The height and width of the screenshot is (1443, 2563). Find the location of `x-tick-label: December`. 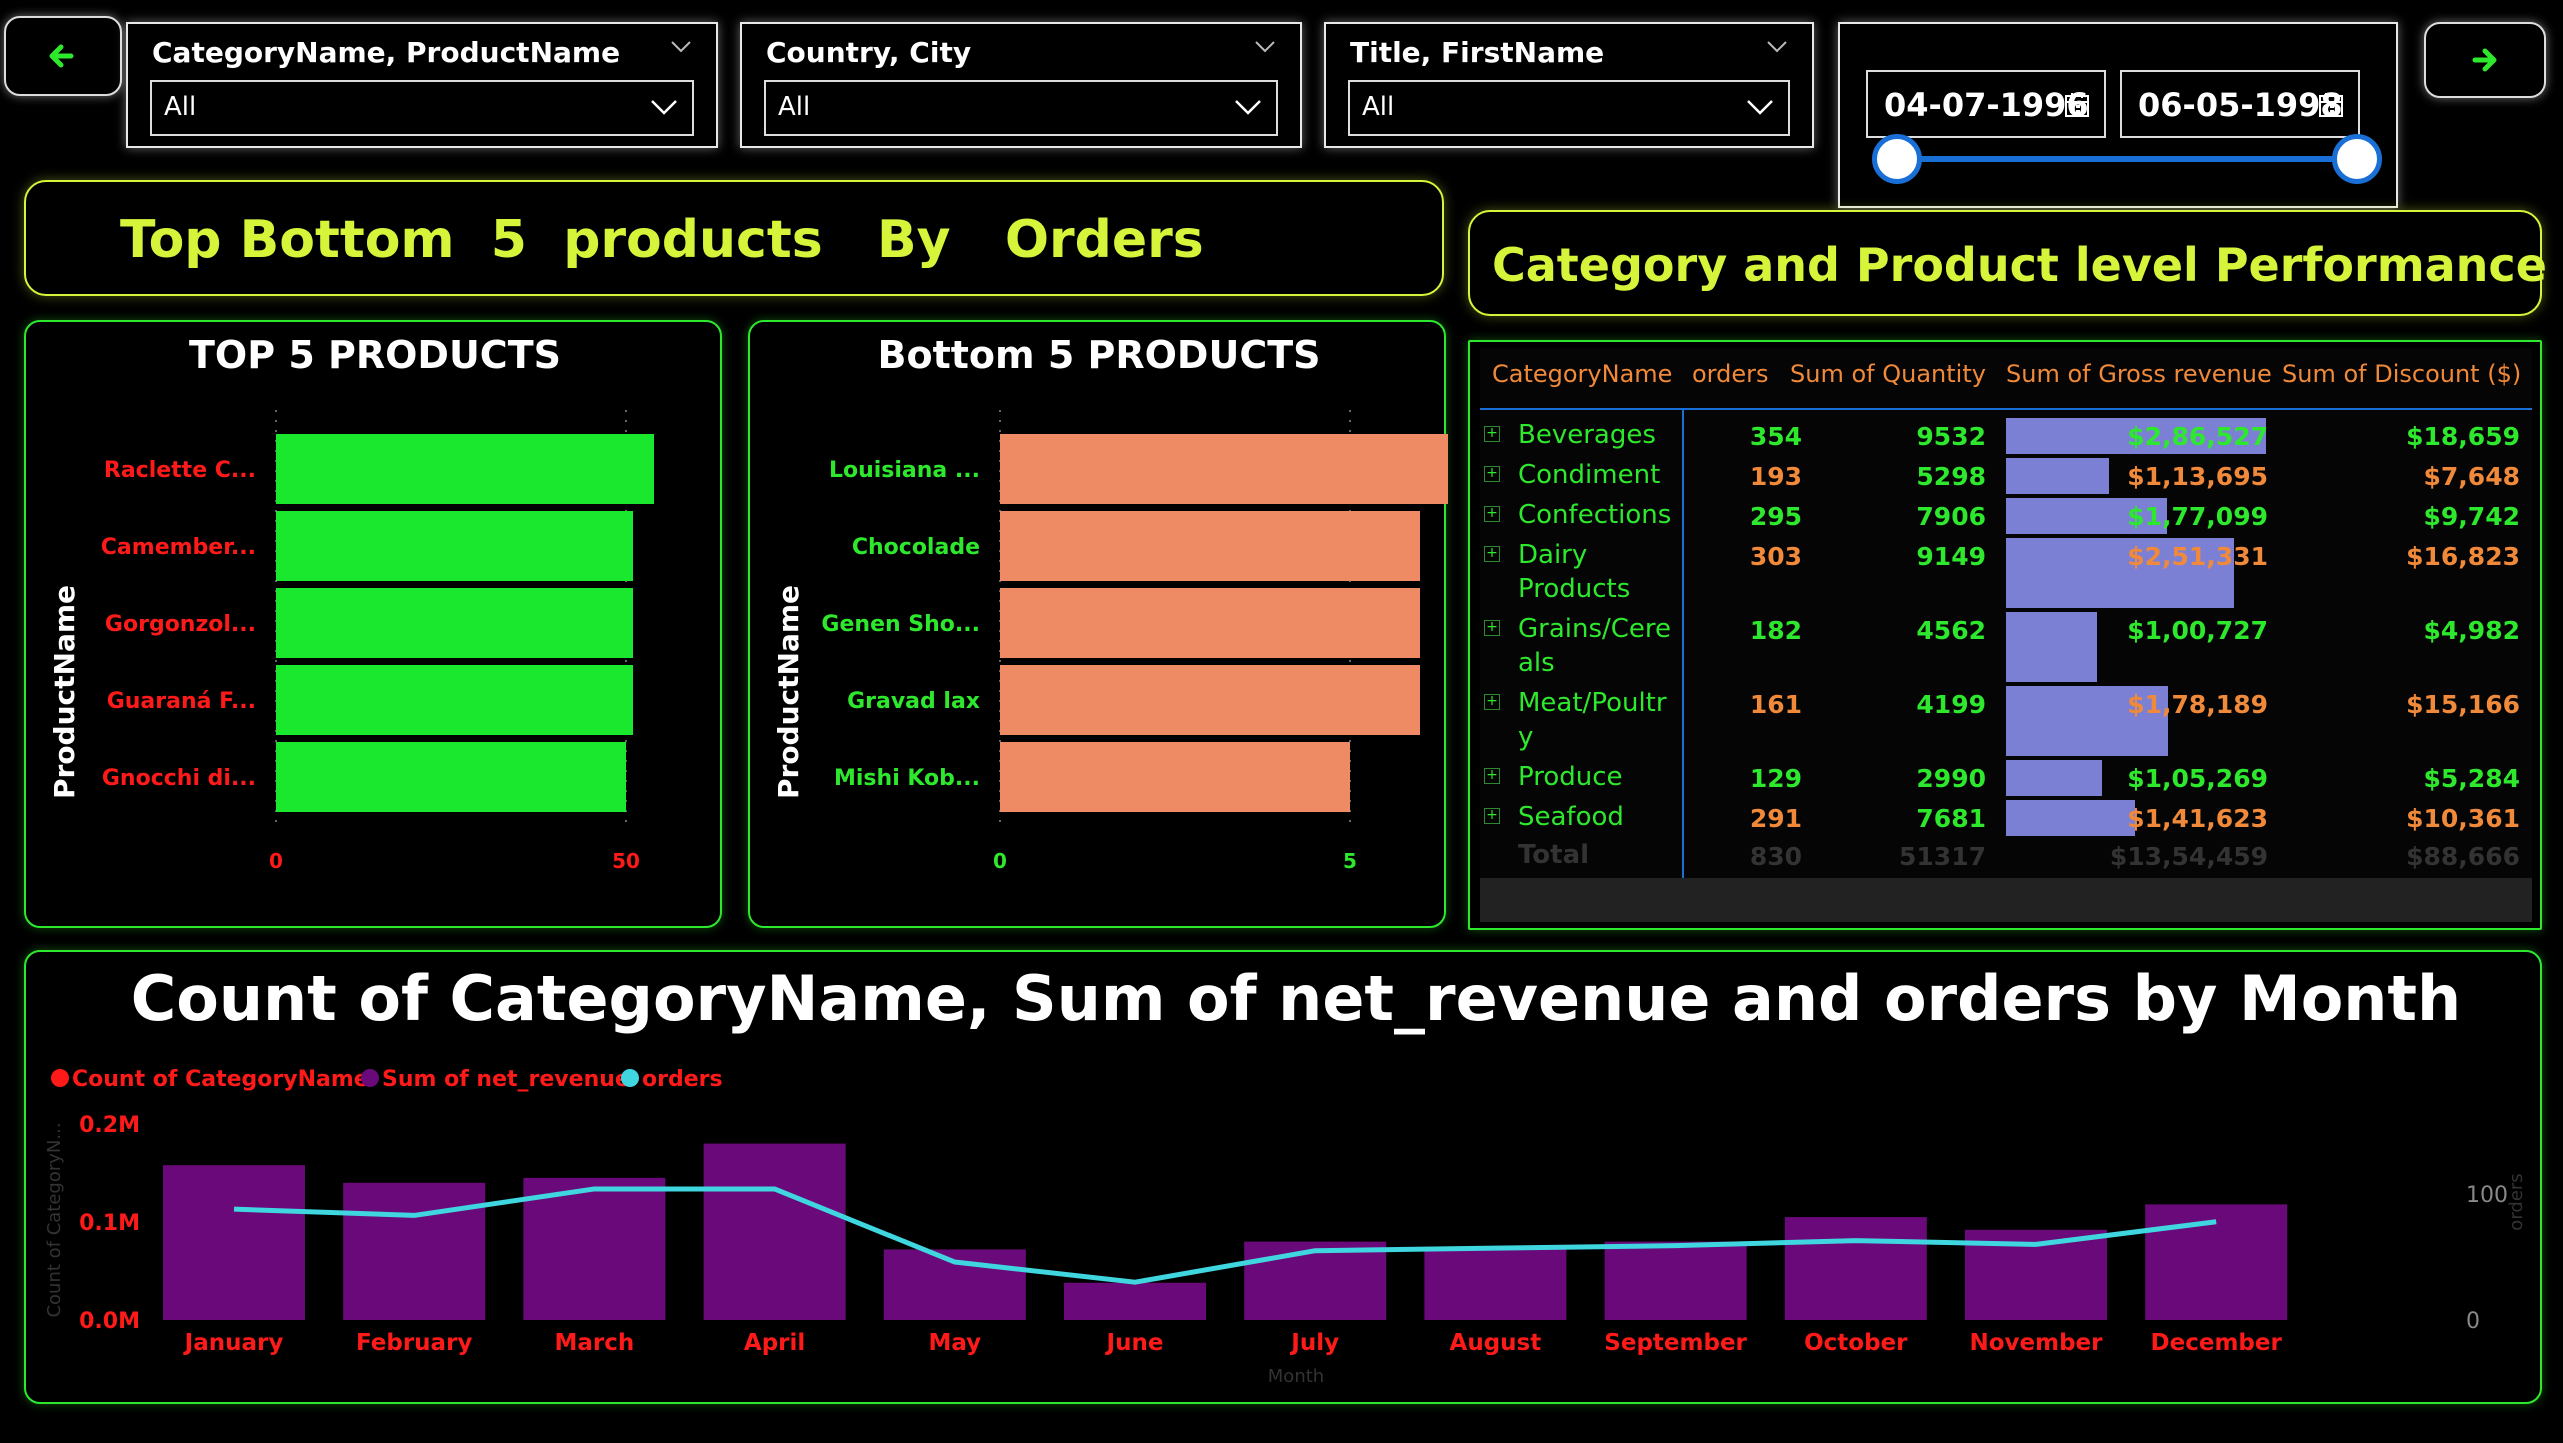

x-tick-label: December is located at coordinates (2217, 1343).